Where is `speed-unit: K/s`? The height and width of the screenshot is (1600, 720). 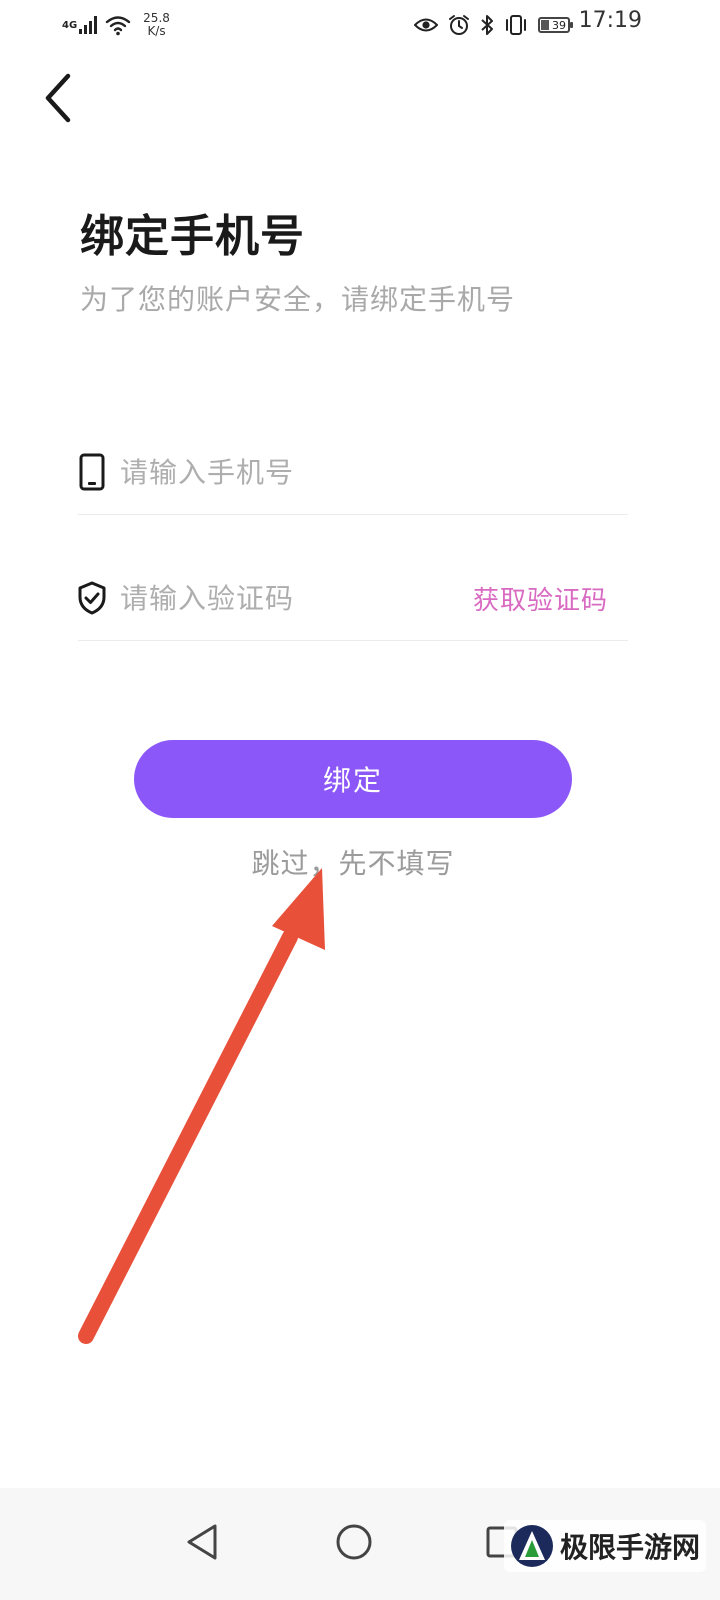 speed-unit: K/s is located at coordinates (156, 31).